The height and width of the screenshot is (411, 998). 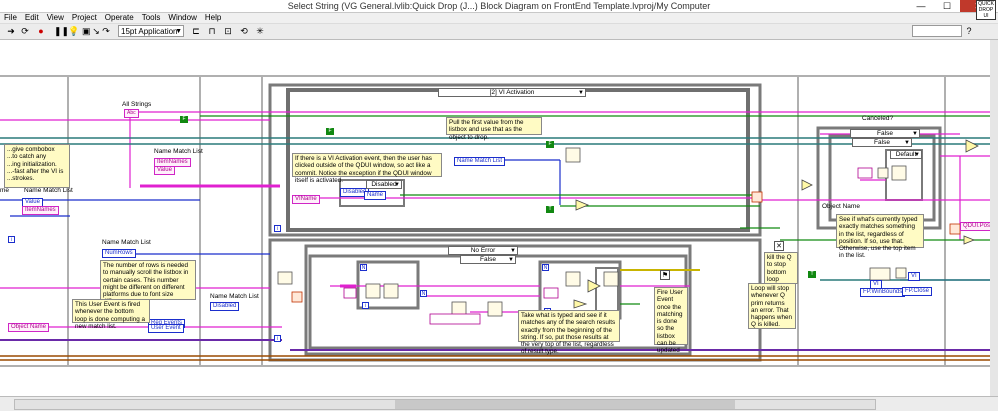 What do you see at coordinates (10, 18) in the screenshot?
I see `menu-file: File` at bounding box center [10, 18].